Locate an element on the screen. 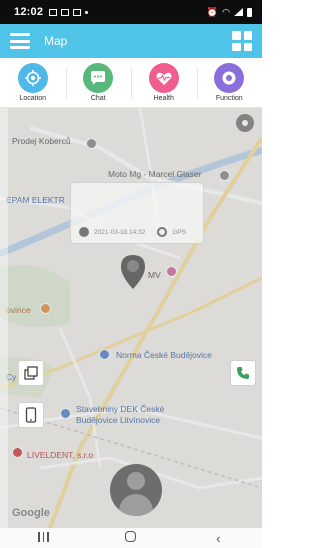 The height and width of the screenshot is (548, 320). map-label-epam: EPAM ELEKTR is located at coordinates (35, 200).